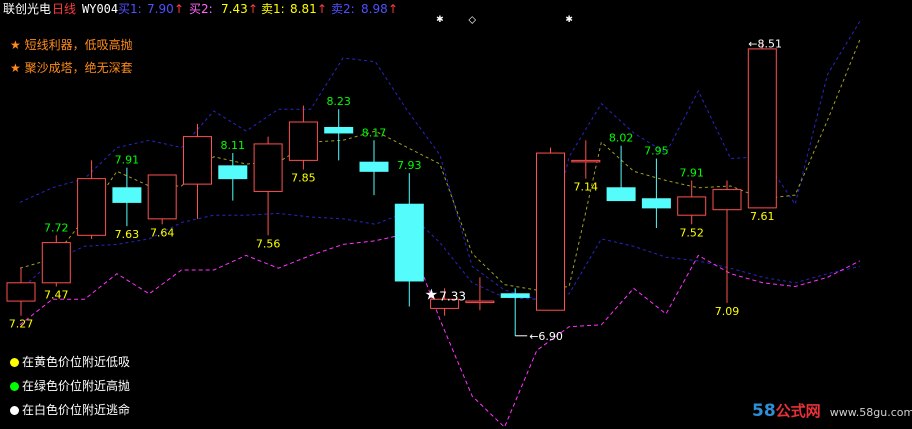 The height and width of the screenshot is (429, 912). What do you see at coordinates (656, 151) in the screenshot?
I see `sell-price-label: 7.95` at bounding box center [656, 151].